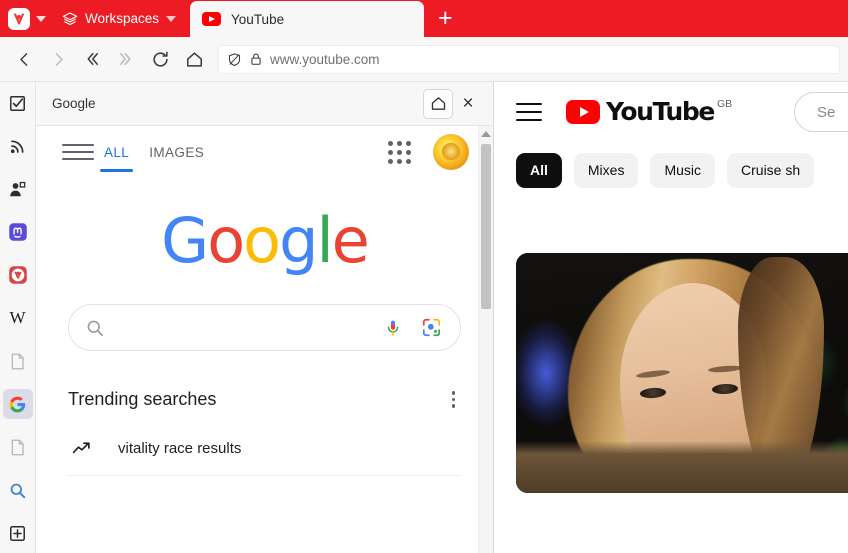 This screenshot has width=848, height=553. I want to click on rail-item-search, so click(18, 490).